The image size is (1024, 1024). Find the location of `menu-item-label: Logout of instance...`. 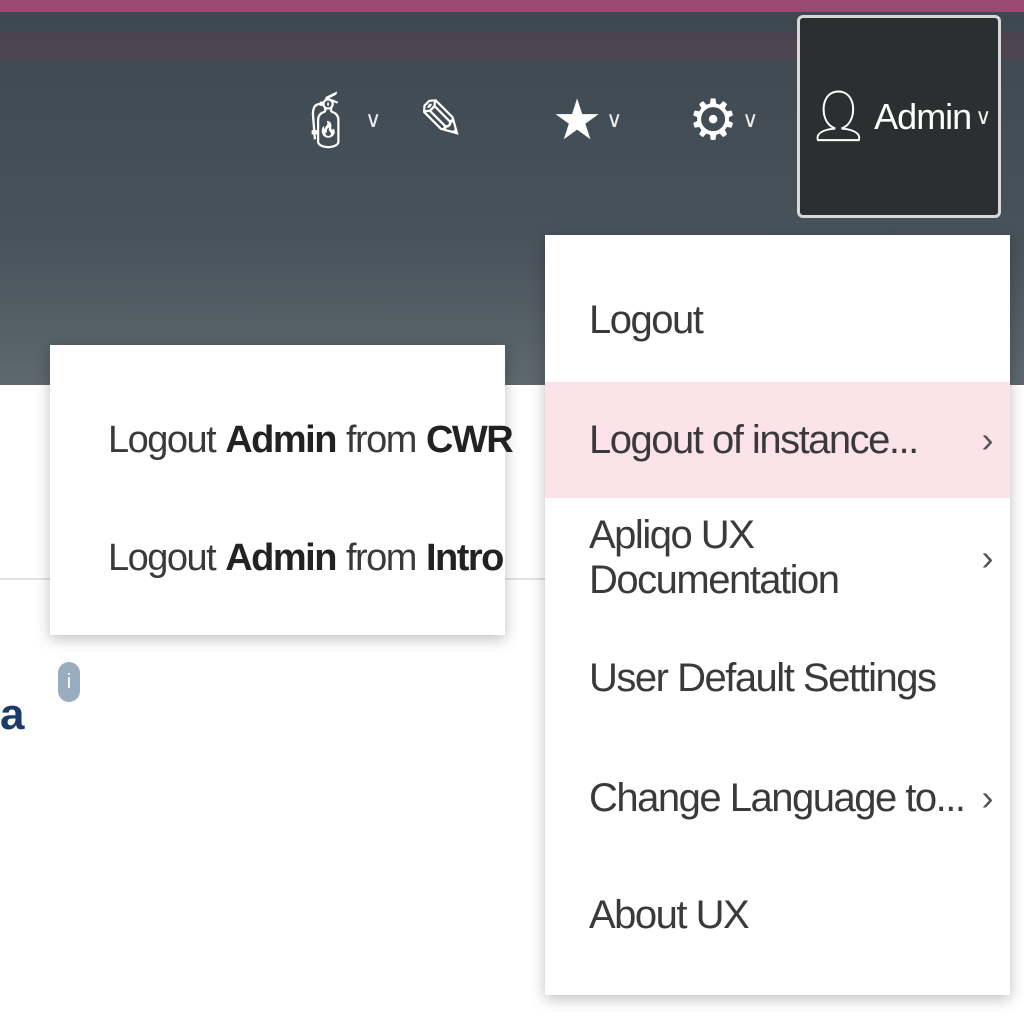

menu-item-label: Logout of instance... is located at coordinates (754, 439).